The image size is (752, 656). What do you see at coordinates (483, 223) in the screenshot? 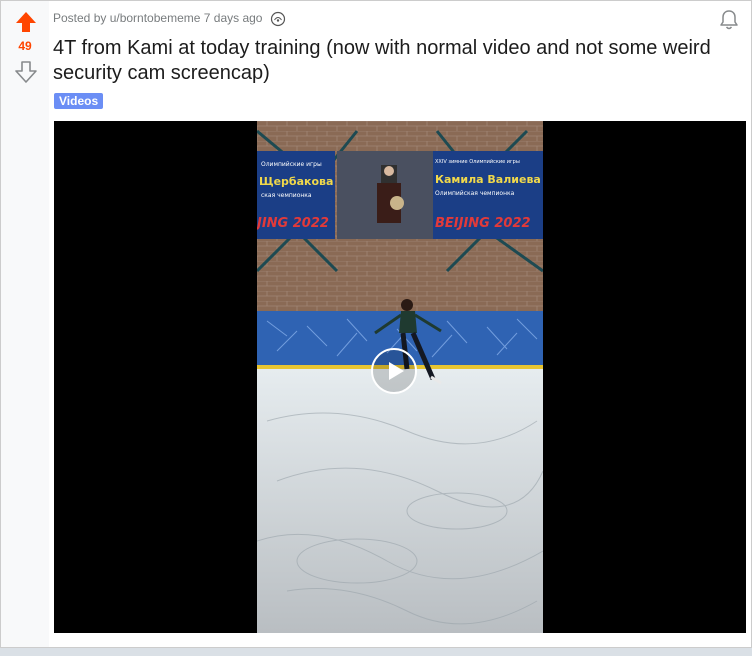
I see `banner-right-event: BEIJING 2022` at bounding box center [483, 223].